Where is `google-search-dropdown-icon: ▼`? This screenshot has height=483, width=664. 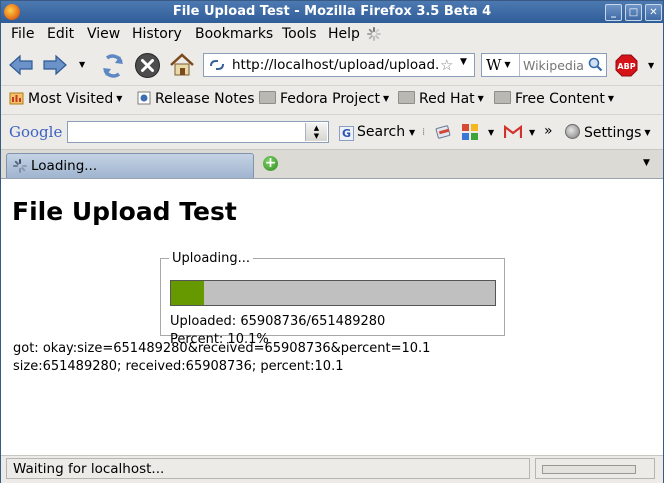 google-search-dropdown-icon: ▼ is located at coordinates (412, 132).